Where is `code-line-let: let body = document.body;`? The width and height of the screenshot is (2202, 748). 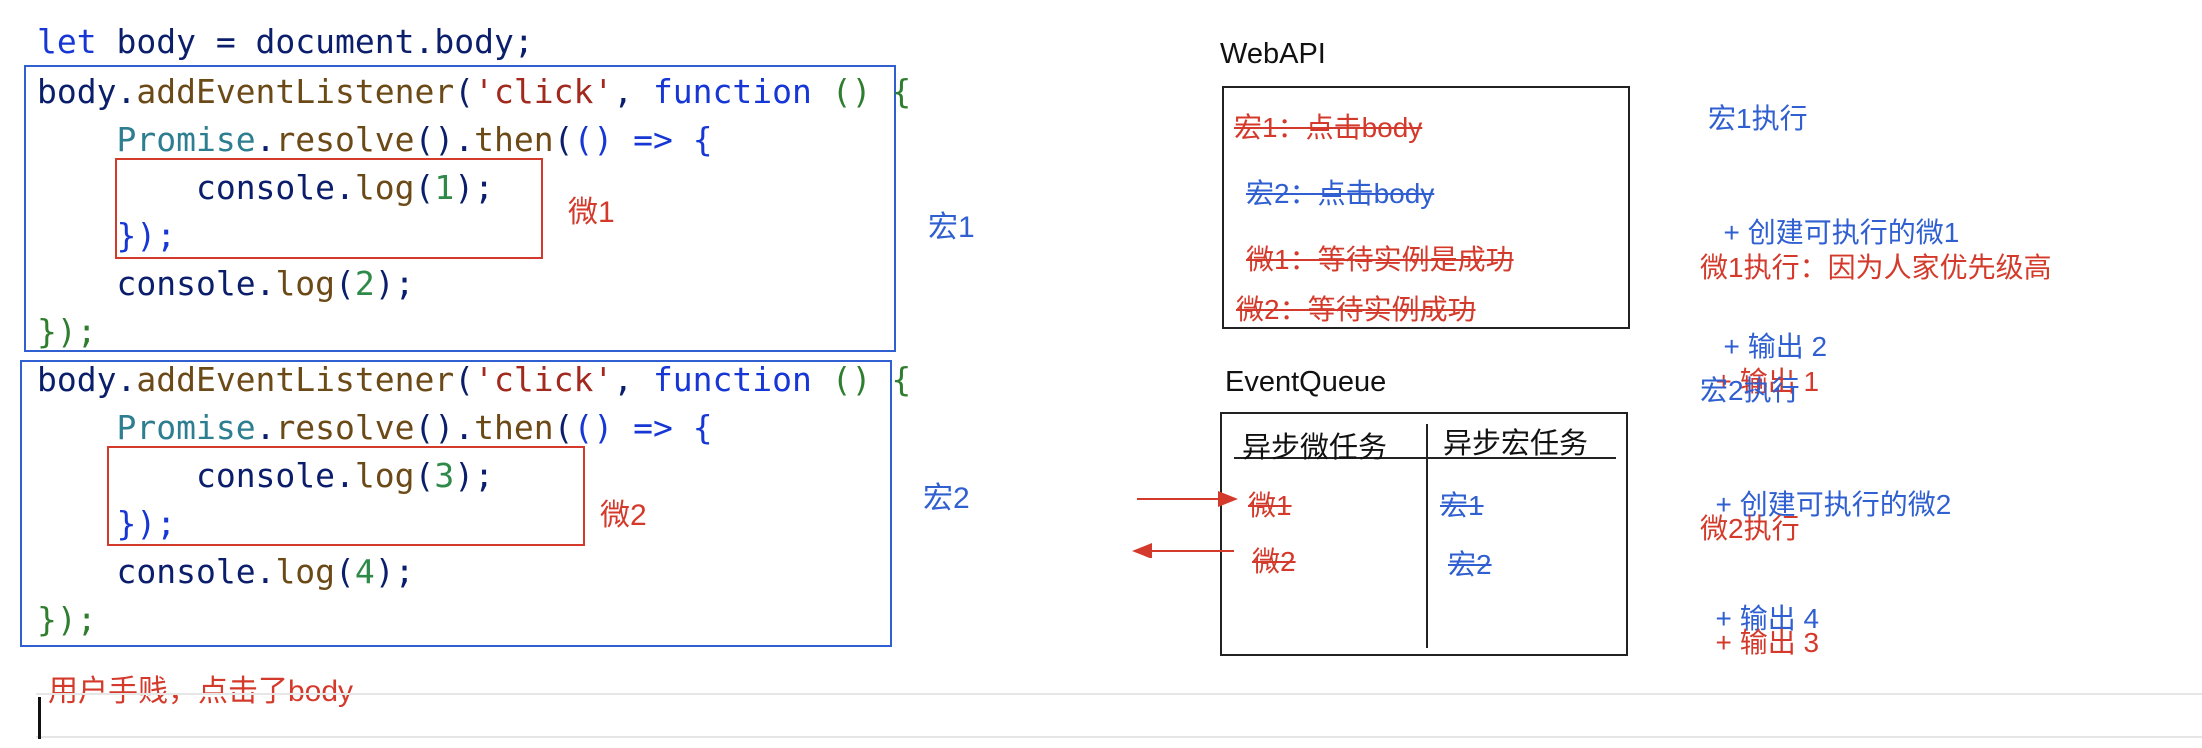 code-line-let: let body = document.body; is located at coordinates (285, 41).